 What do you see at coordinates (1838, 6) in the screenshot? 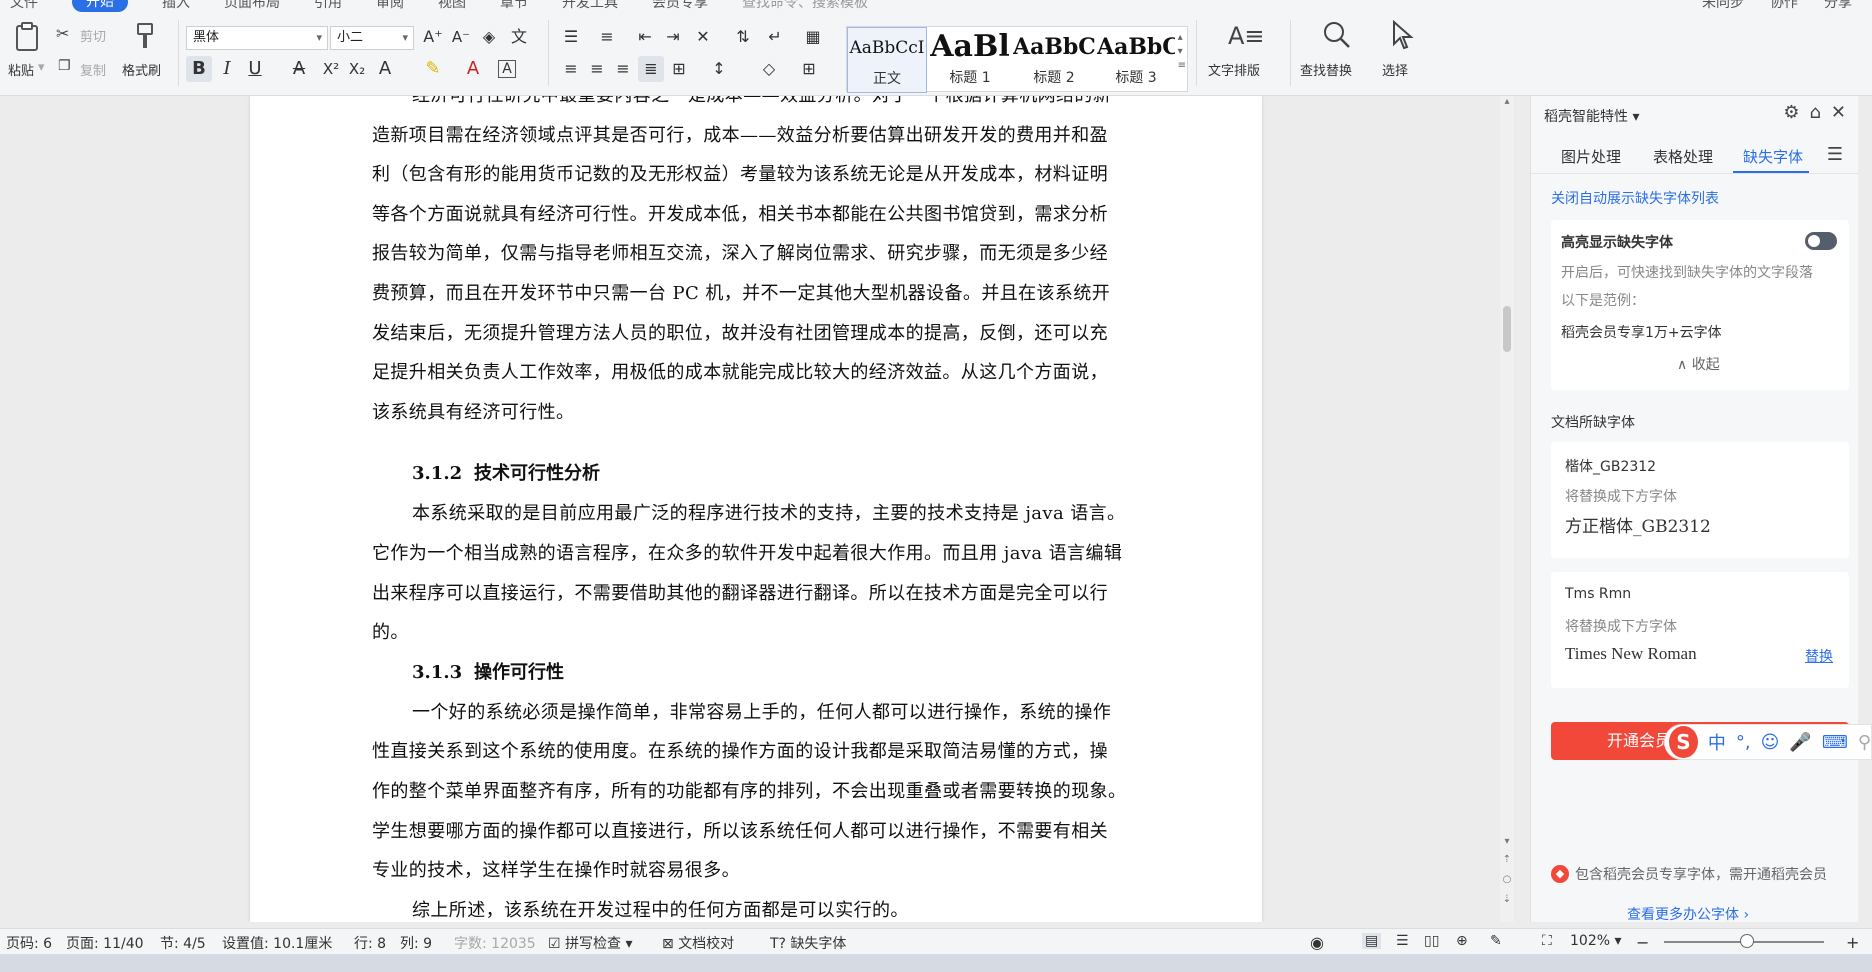
I see `share-button: 分享` at bounding box center [1838, 6].